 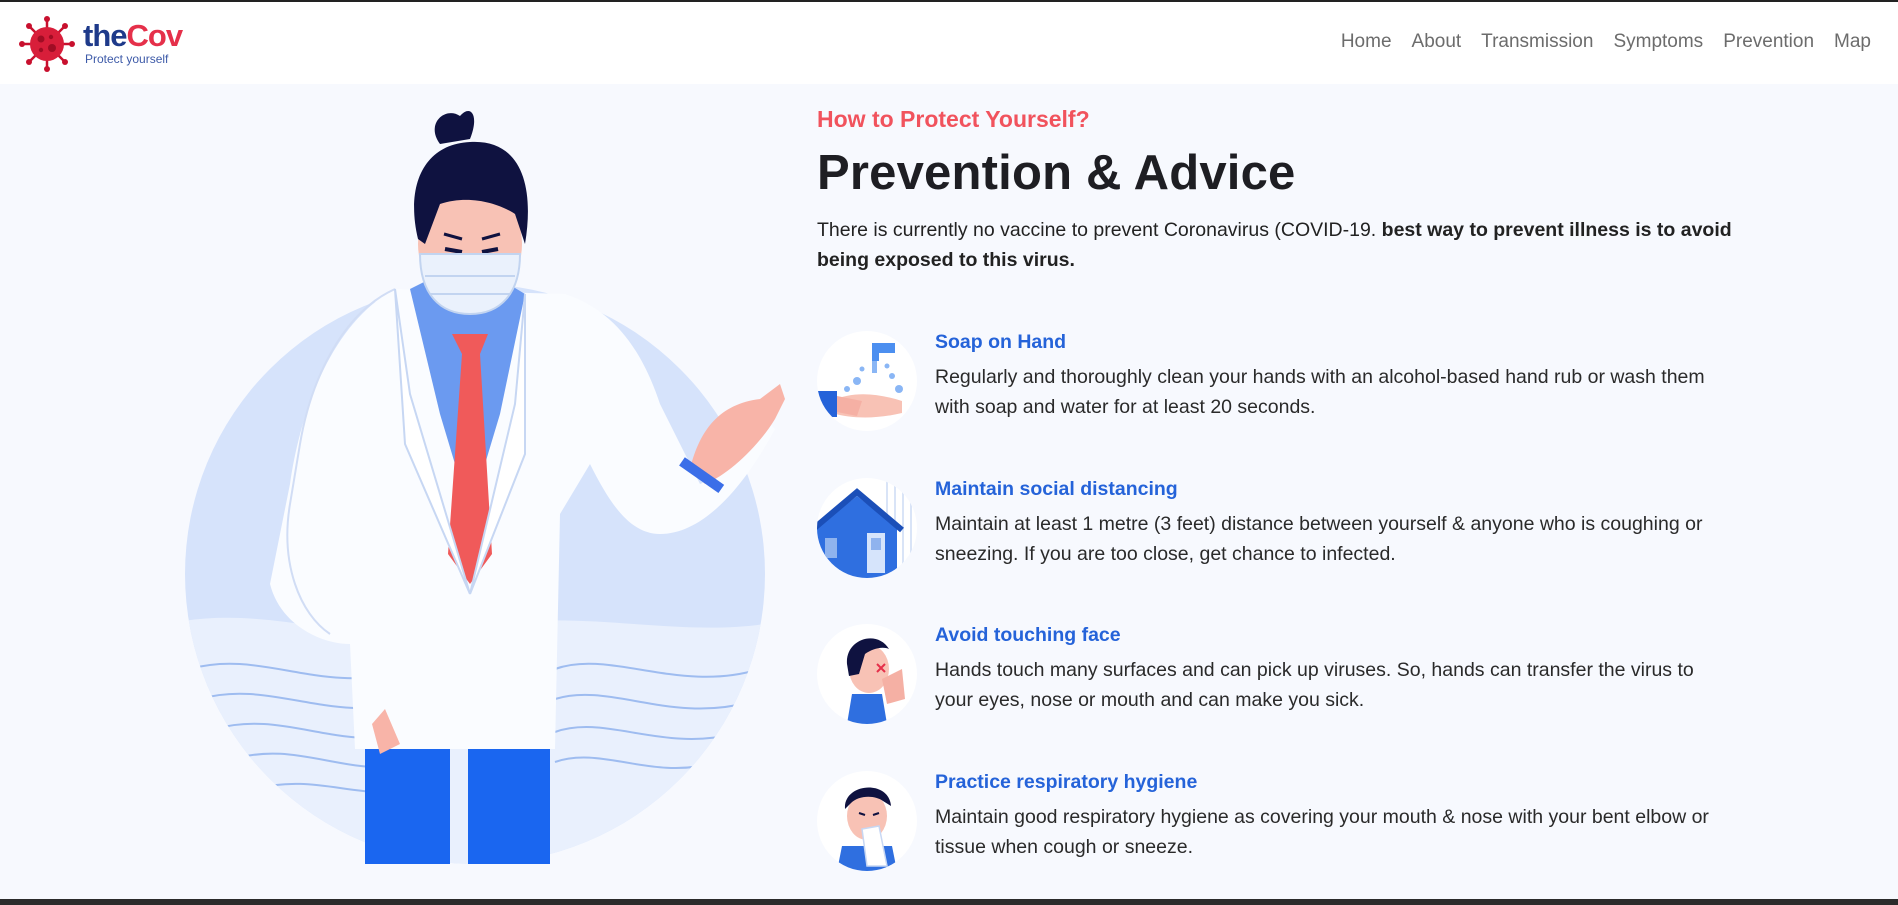 What do you see at coordinates (127, 59) in the screenshot?
I see `brand-tagline: Protect yourself` at bounding box center [127, 59].